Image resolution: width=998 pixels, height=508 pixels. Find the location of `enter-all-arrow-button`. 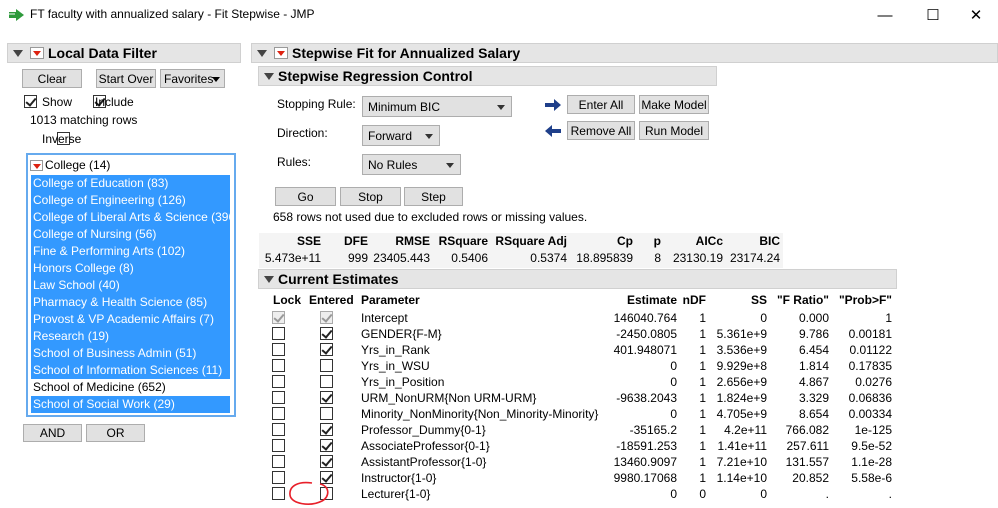

enter-all-arrow-button is located at coordinates (553, 105).